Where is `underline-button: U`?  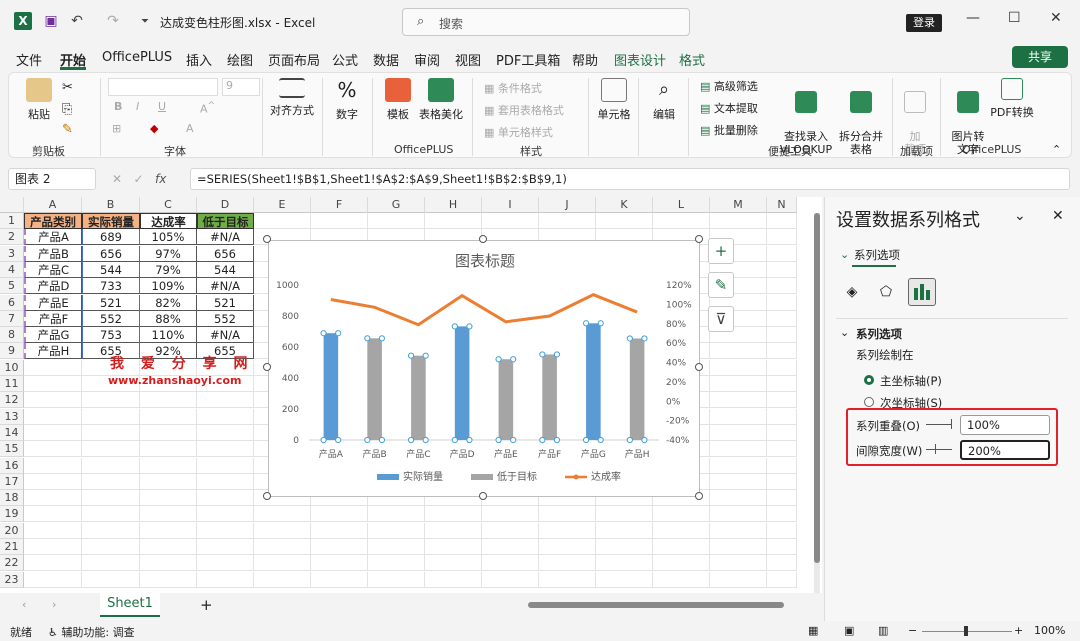
underline-button: U is located at coordinates (162, 106).